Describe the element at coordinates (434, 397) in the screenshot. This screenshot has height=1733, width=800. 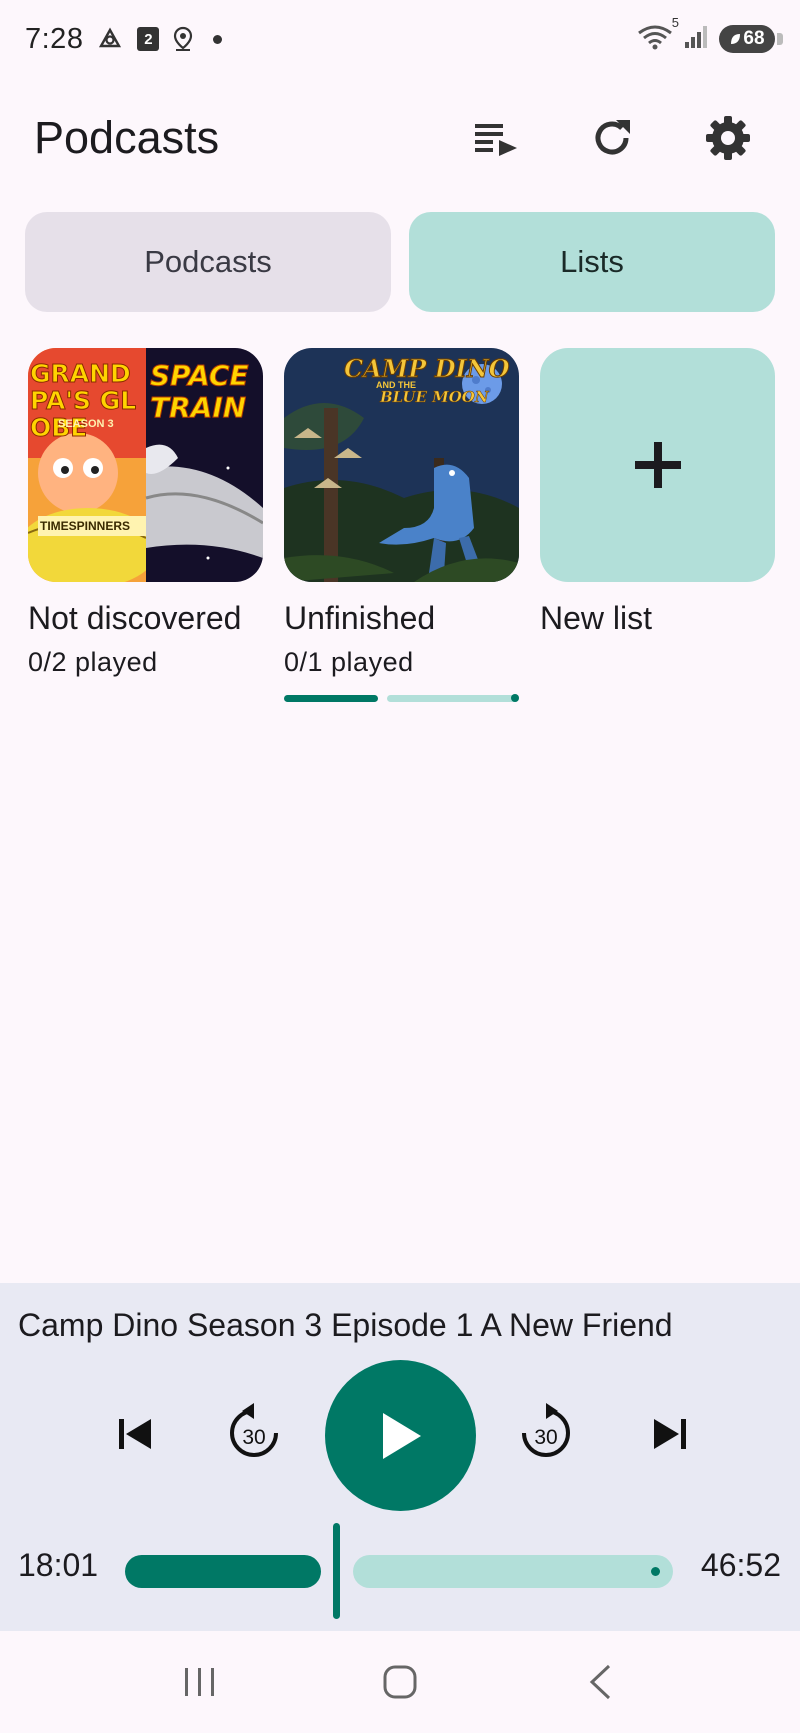
I see `art-subtitle-blue-moon: BLUE MOON` at that location.